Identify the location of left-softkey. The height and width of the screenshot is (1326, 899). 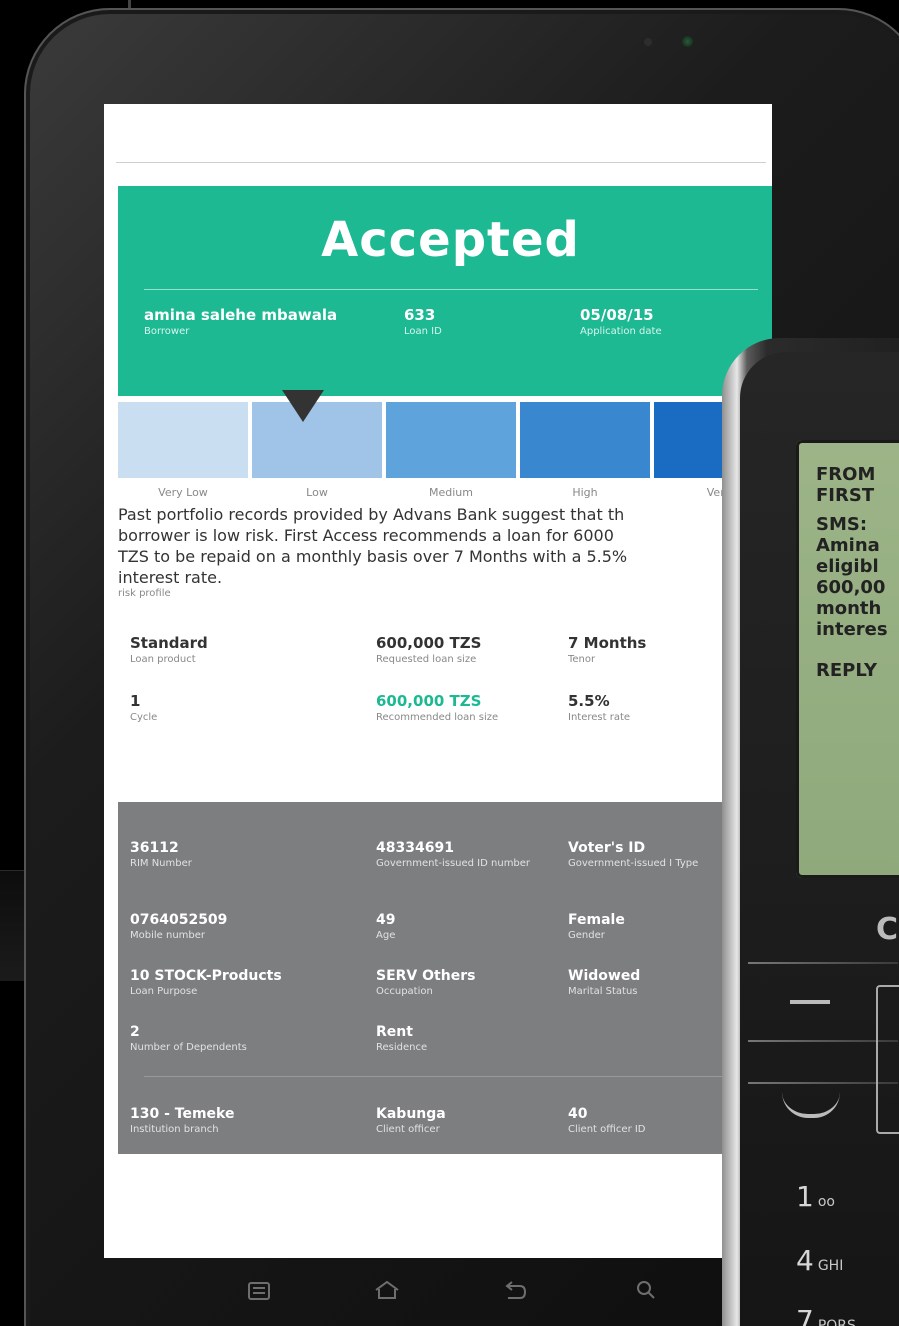
(810, 1002).